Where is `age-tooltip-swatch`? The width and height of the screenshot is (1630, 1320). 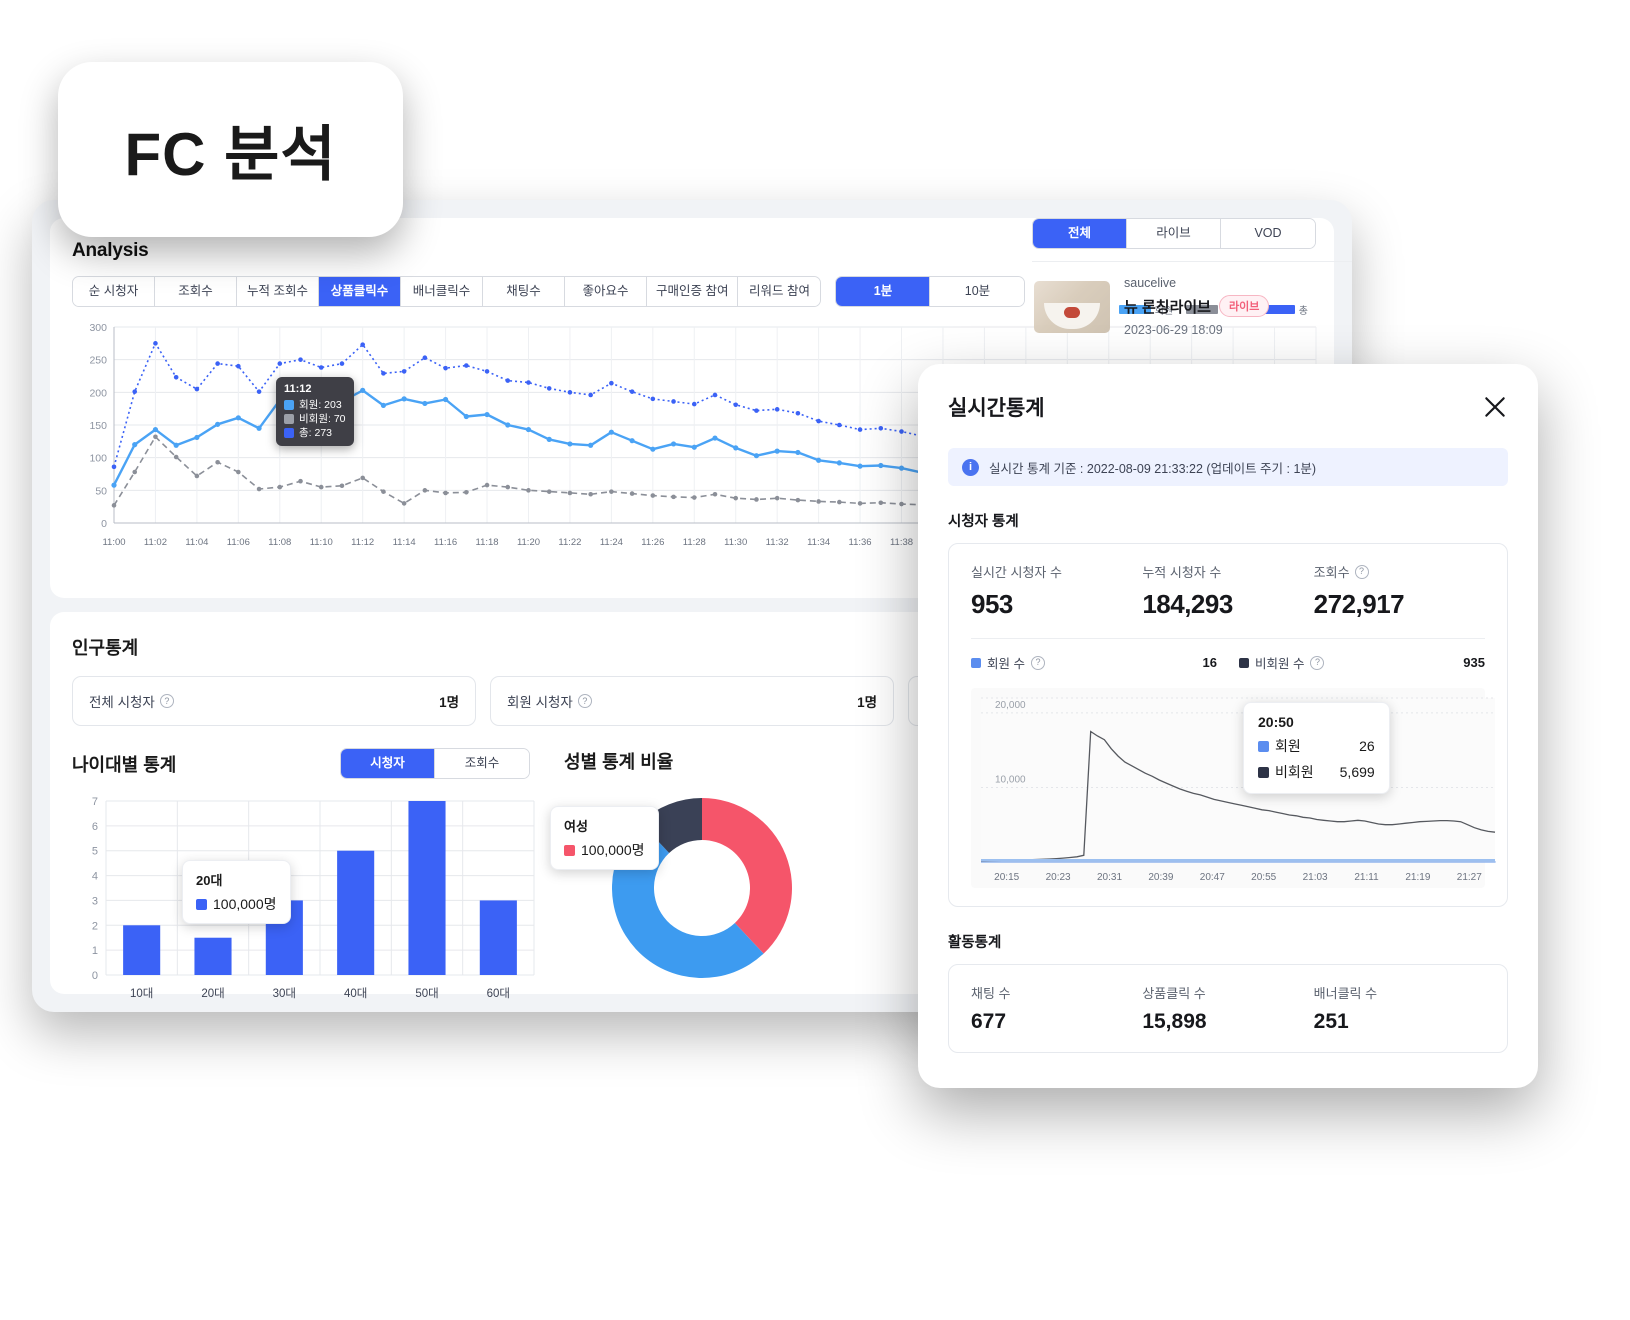 age-tooltip-swatch is located at coordinates (201, 904).